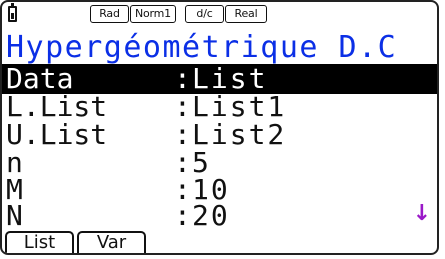 Image resolution: width=445 pixels, height=259 pixels. I want to click on param-row-population: N : 20, so click(219, 216).